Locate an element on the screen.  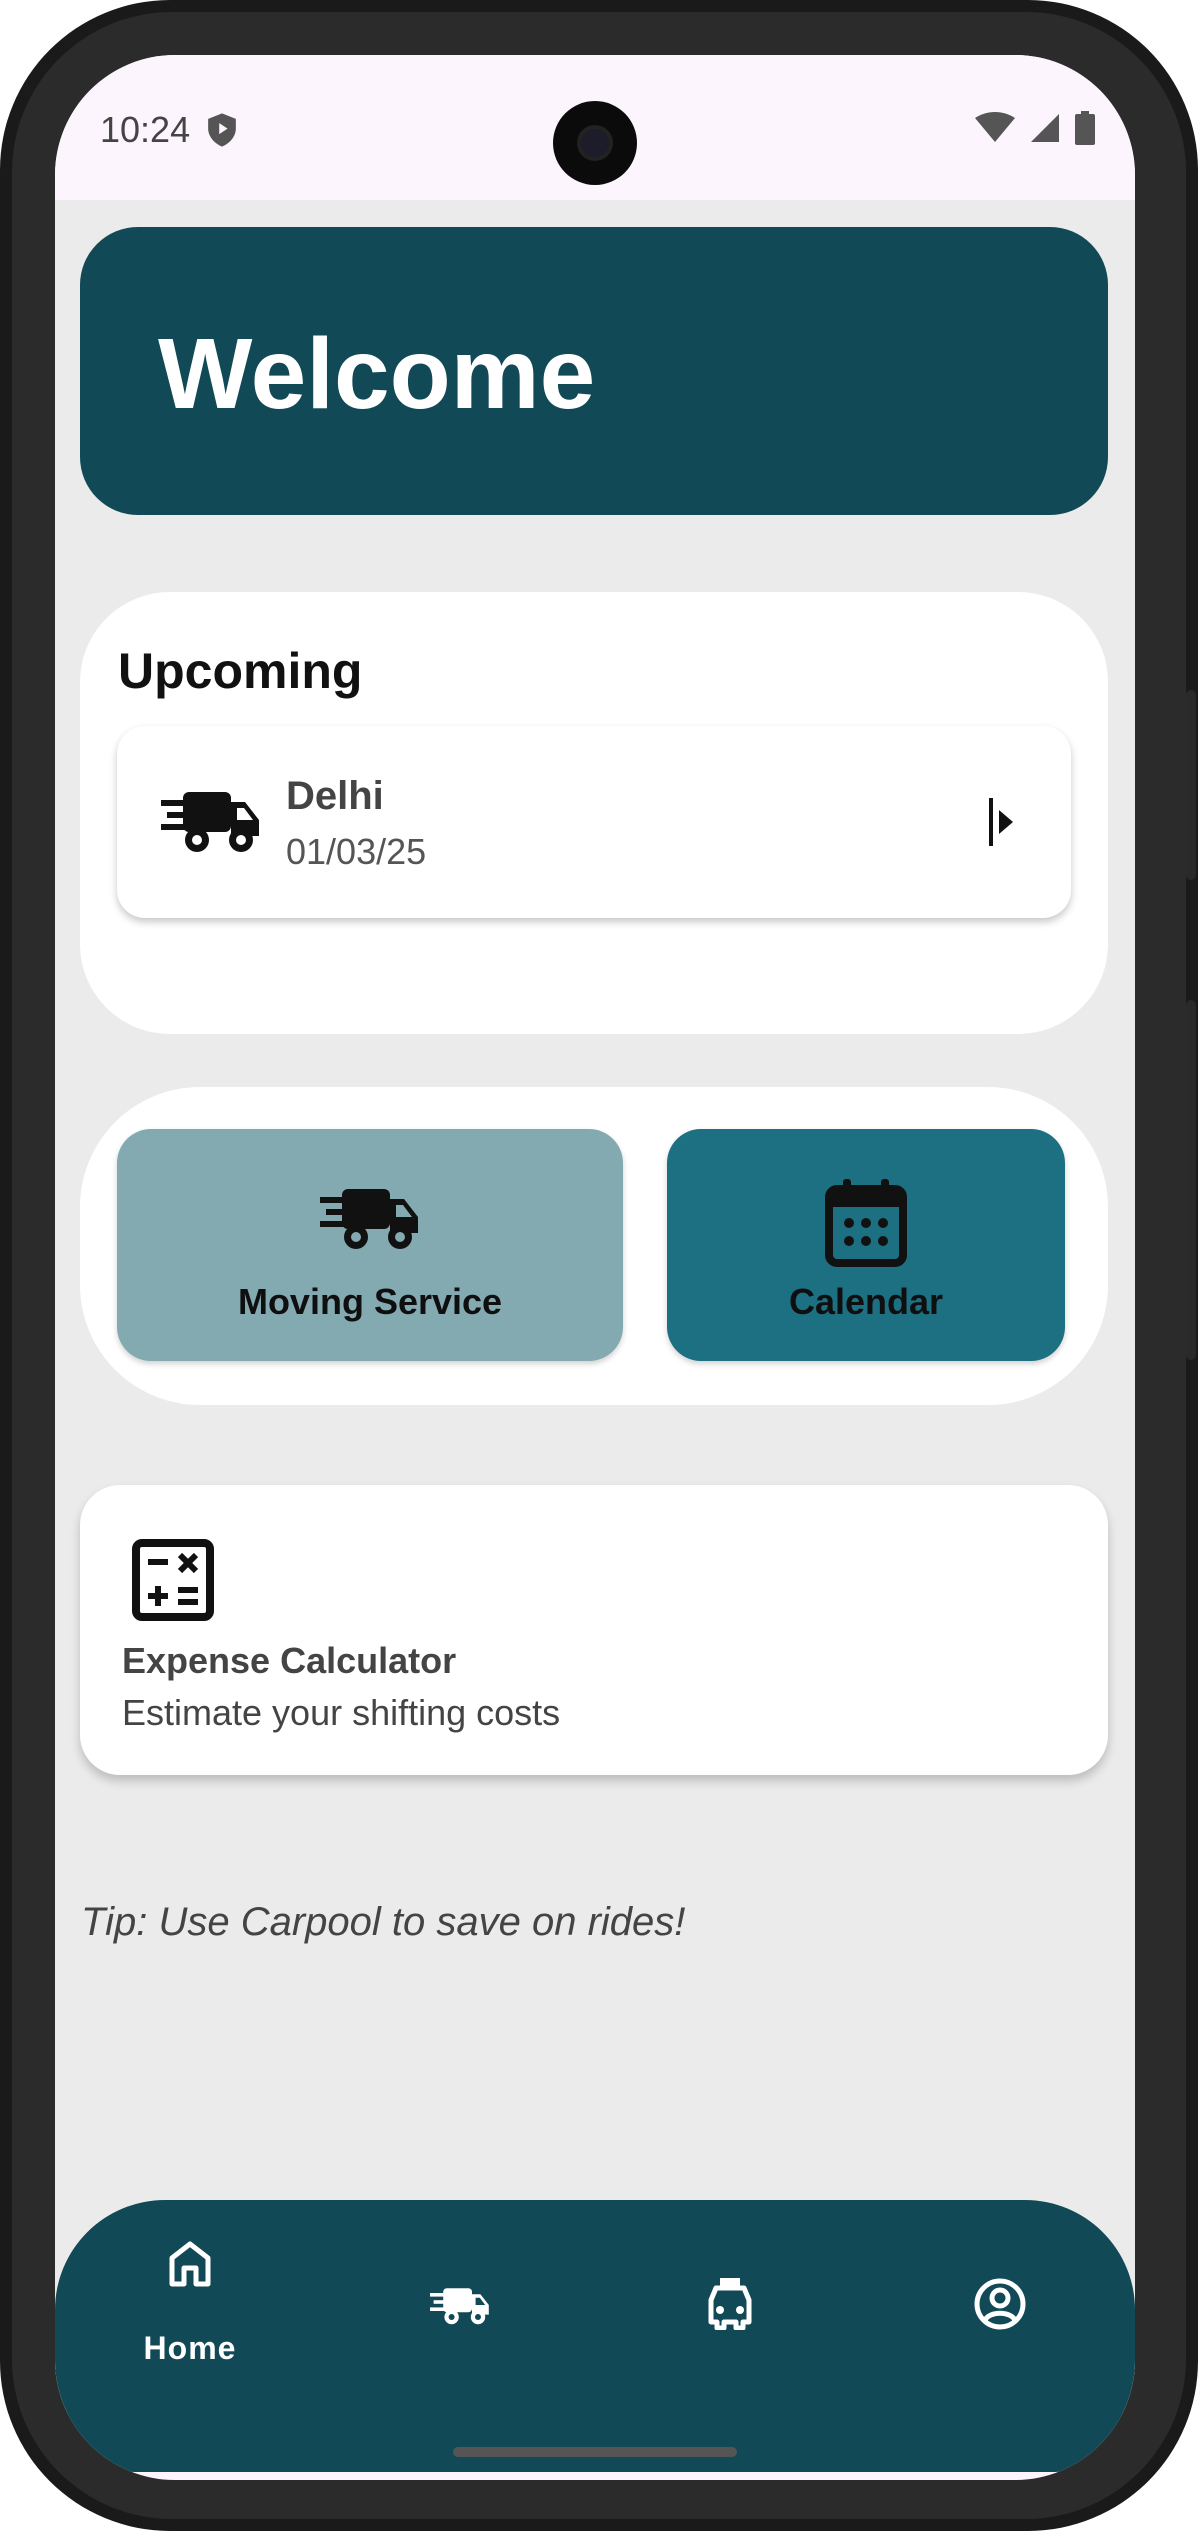
expense-subtitle: Estimate your shifting costs is located at coordinates (341, 1712).